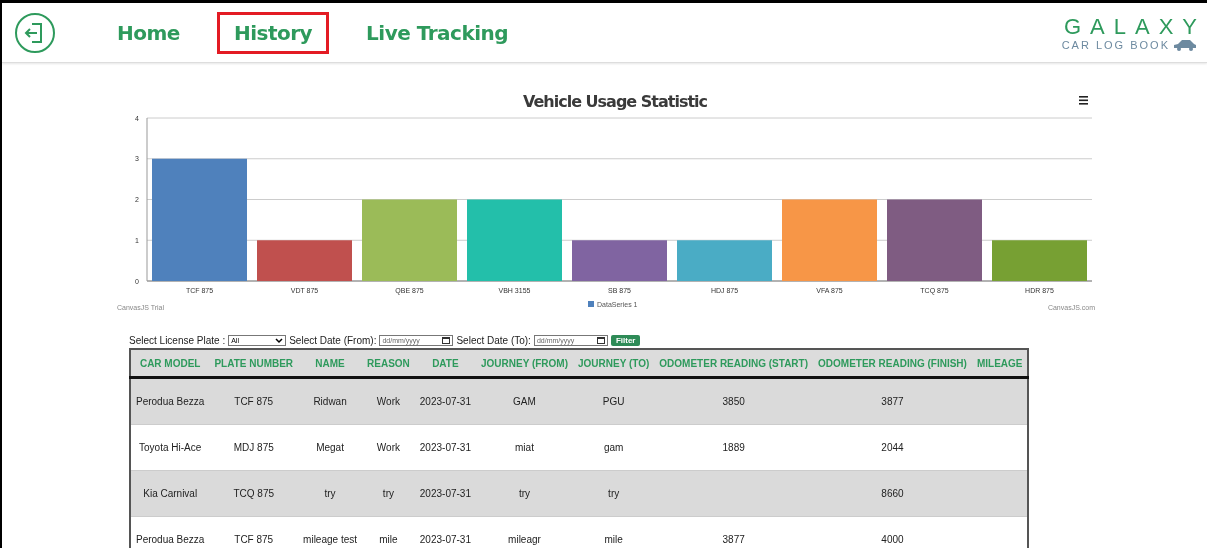 This screenshot has height=548, width=1207. I want to click on table-cell: 4000, so click(892, 532).